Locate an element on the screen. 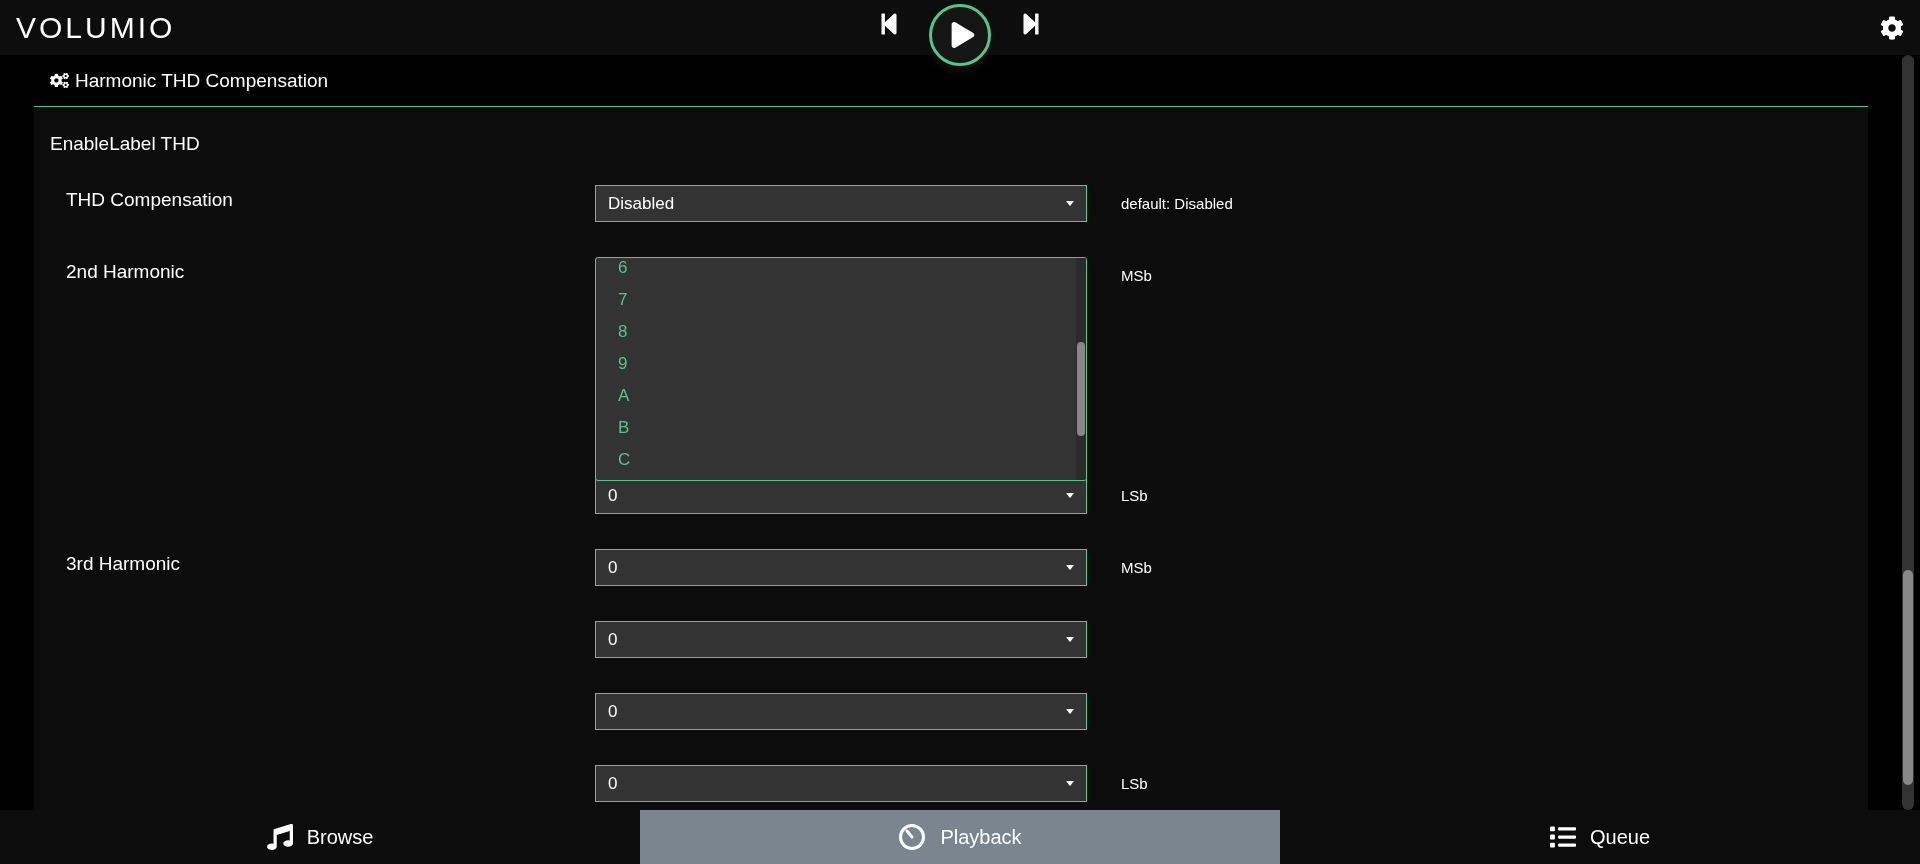  music-note-icon is located at coordinates (279, 837).